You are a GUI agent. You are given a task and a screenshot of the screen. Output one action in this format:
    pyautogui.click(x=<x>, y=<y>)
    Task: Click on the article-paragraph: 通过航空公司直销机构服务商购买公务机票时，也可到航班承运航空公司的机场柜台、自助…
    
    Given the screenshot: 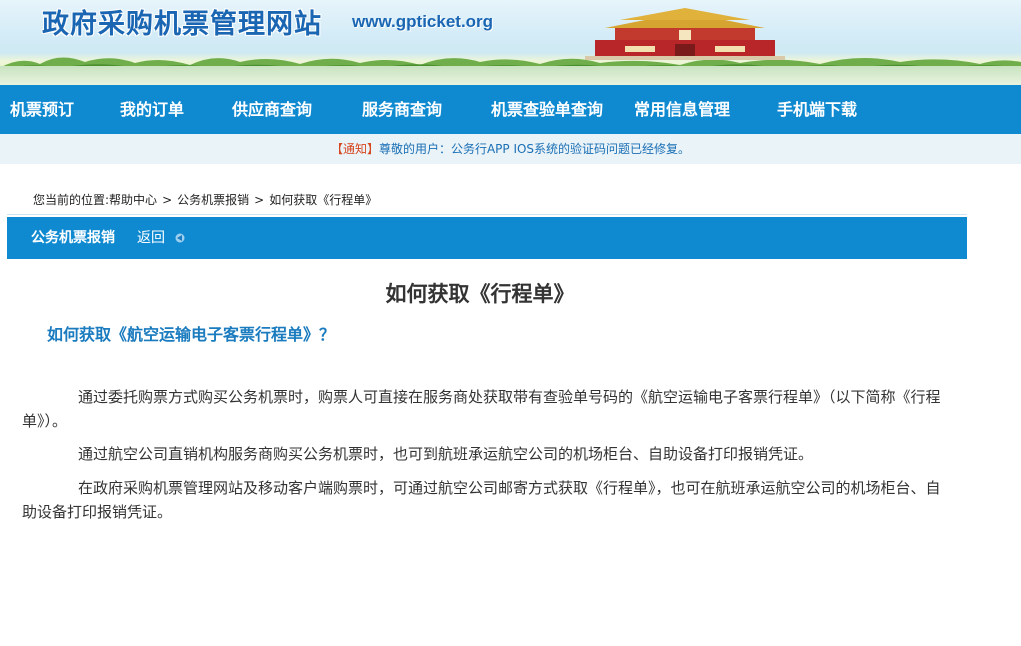 What is the action you would take?
    pyautogui.click(x=446, y=454)
    